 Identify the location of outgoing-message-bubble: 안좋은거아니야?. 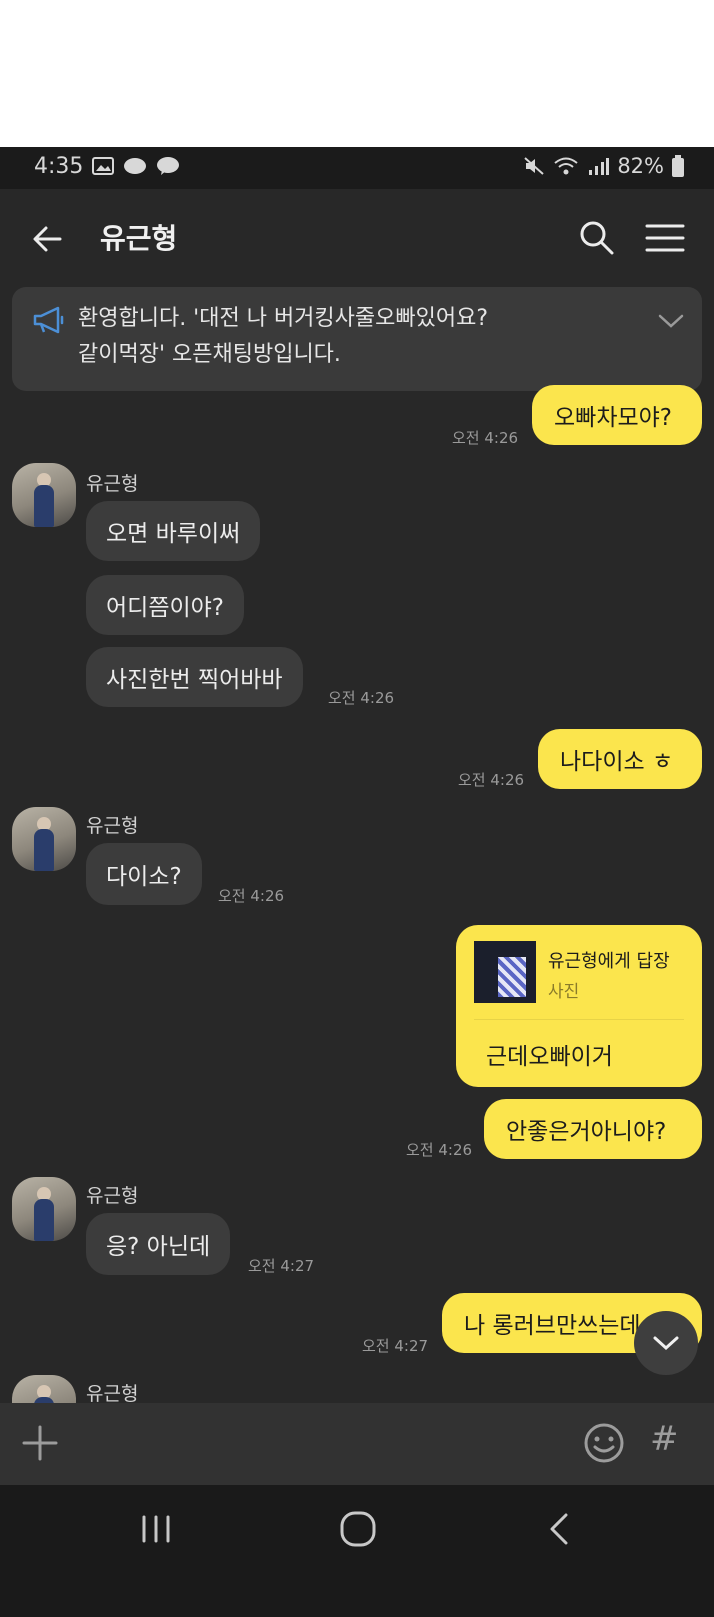
(593, 1129).